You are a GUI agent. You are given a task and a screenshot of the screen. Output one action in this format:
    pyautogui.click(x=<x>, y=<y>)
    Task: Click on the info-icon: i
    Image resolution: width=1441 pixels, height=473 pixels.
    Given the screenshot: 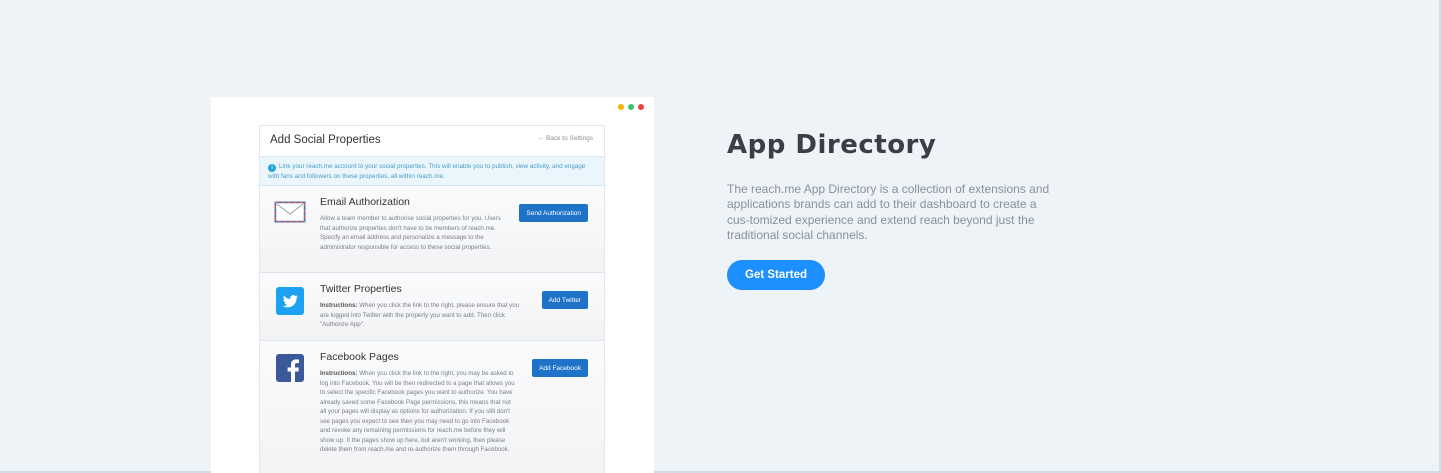 What is the action you would take?
    pyautogui.click(x=272, y=168)
    